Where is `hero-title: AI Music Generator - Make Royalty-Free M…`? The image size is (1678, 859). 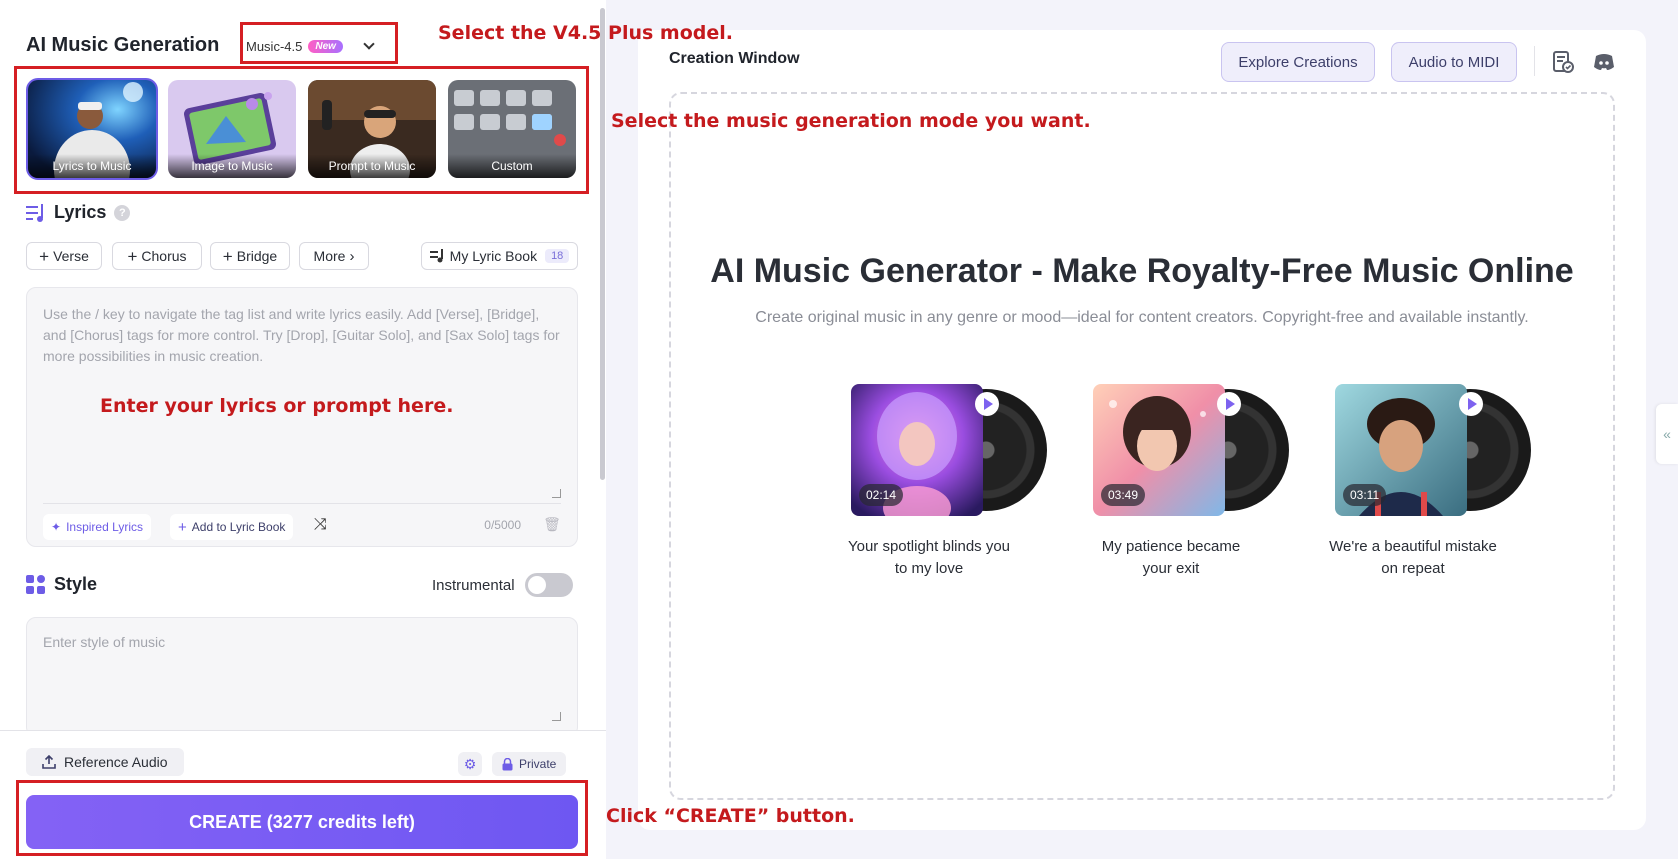
hero-title: AI Music Generator - Make Royalty-Free M… is located at coordinates (1142, 271).